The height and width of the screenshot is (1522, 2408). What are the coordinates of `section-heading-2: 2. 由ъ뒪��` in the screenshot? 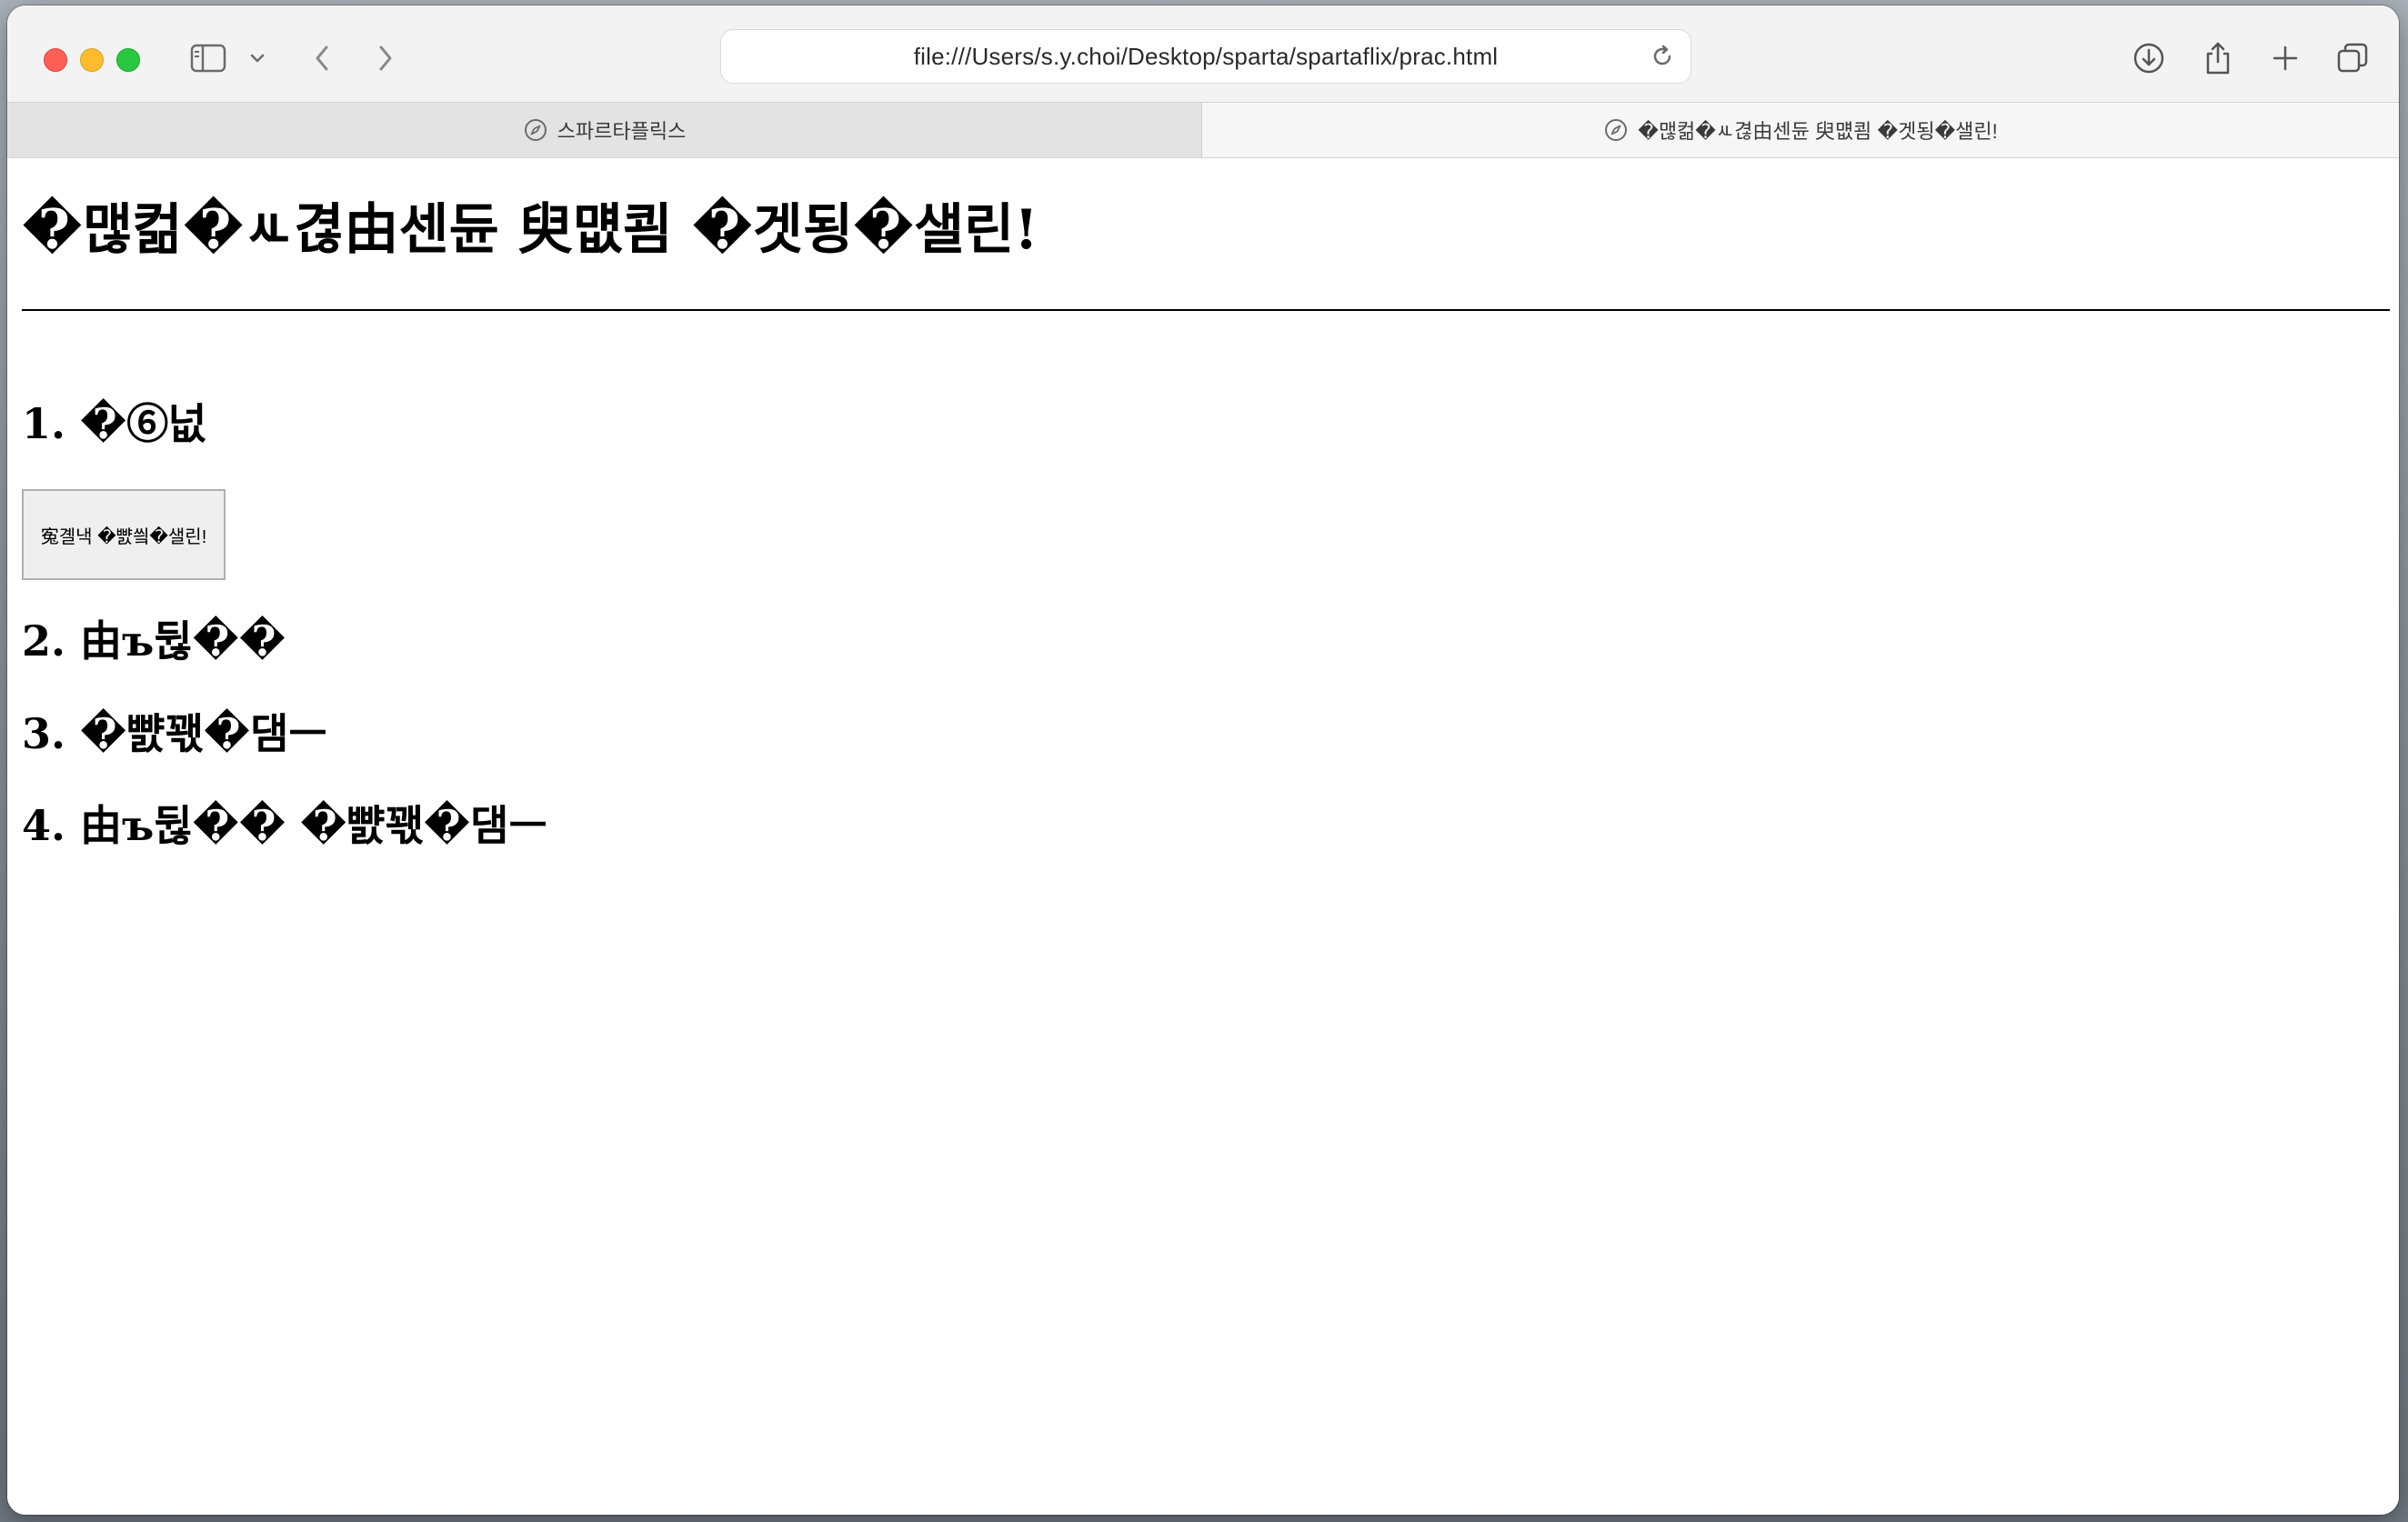 It's located at (154, 641).